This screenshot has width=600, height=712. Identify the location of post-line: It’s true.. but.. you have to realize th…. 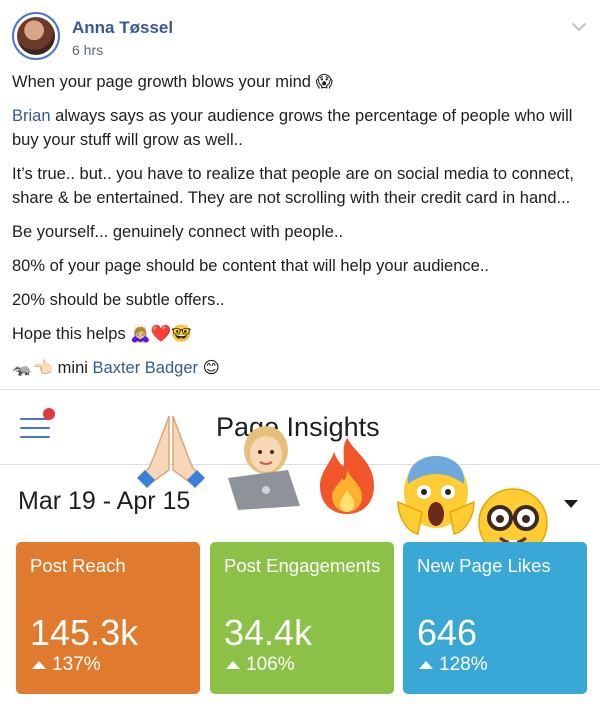
(293, 186).